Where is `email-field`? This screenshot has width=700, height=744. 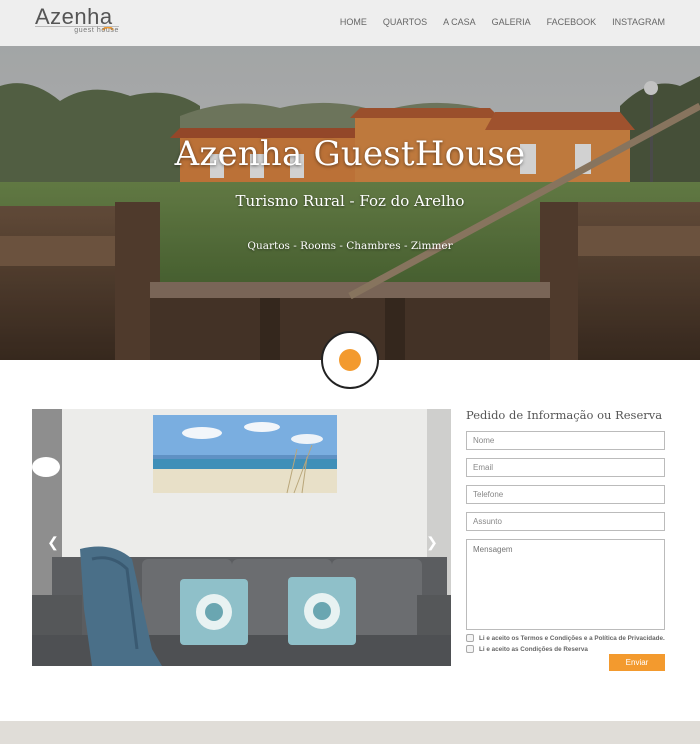
email-field is located at coordinates (565, 467).